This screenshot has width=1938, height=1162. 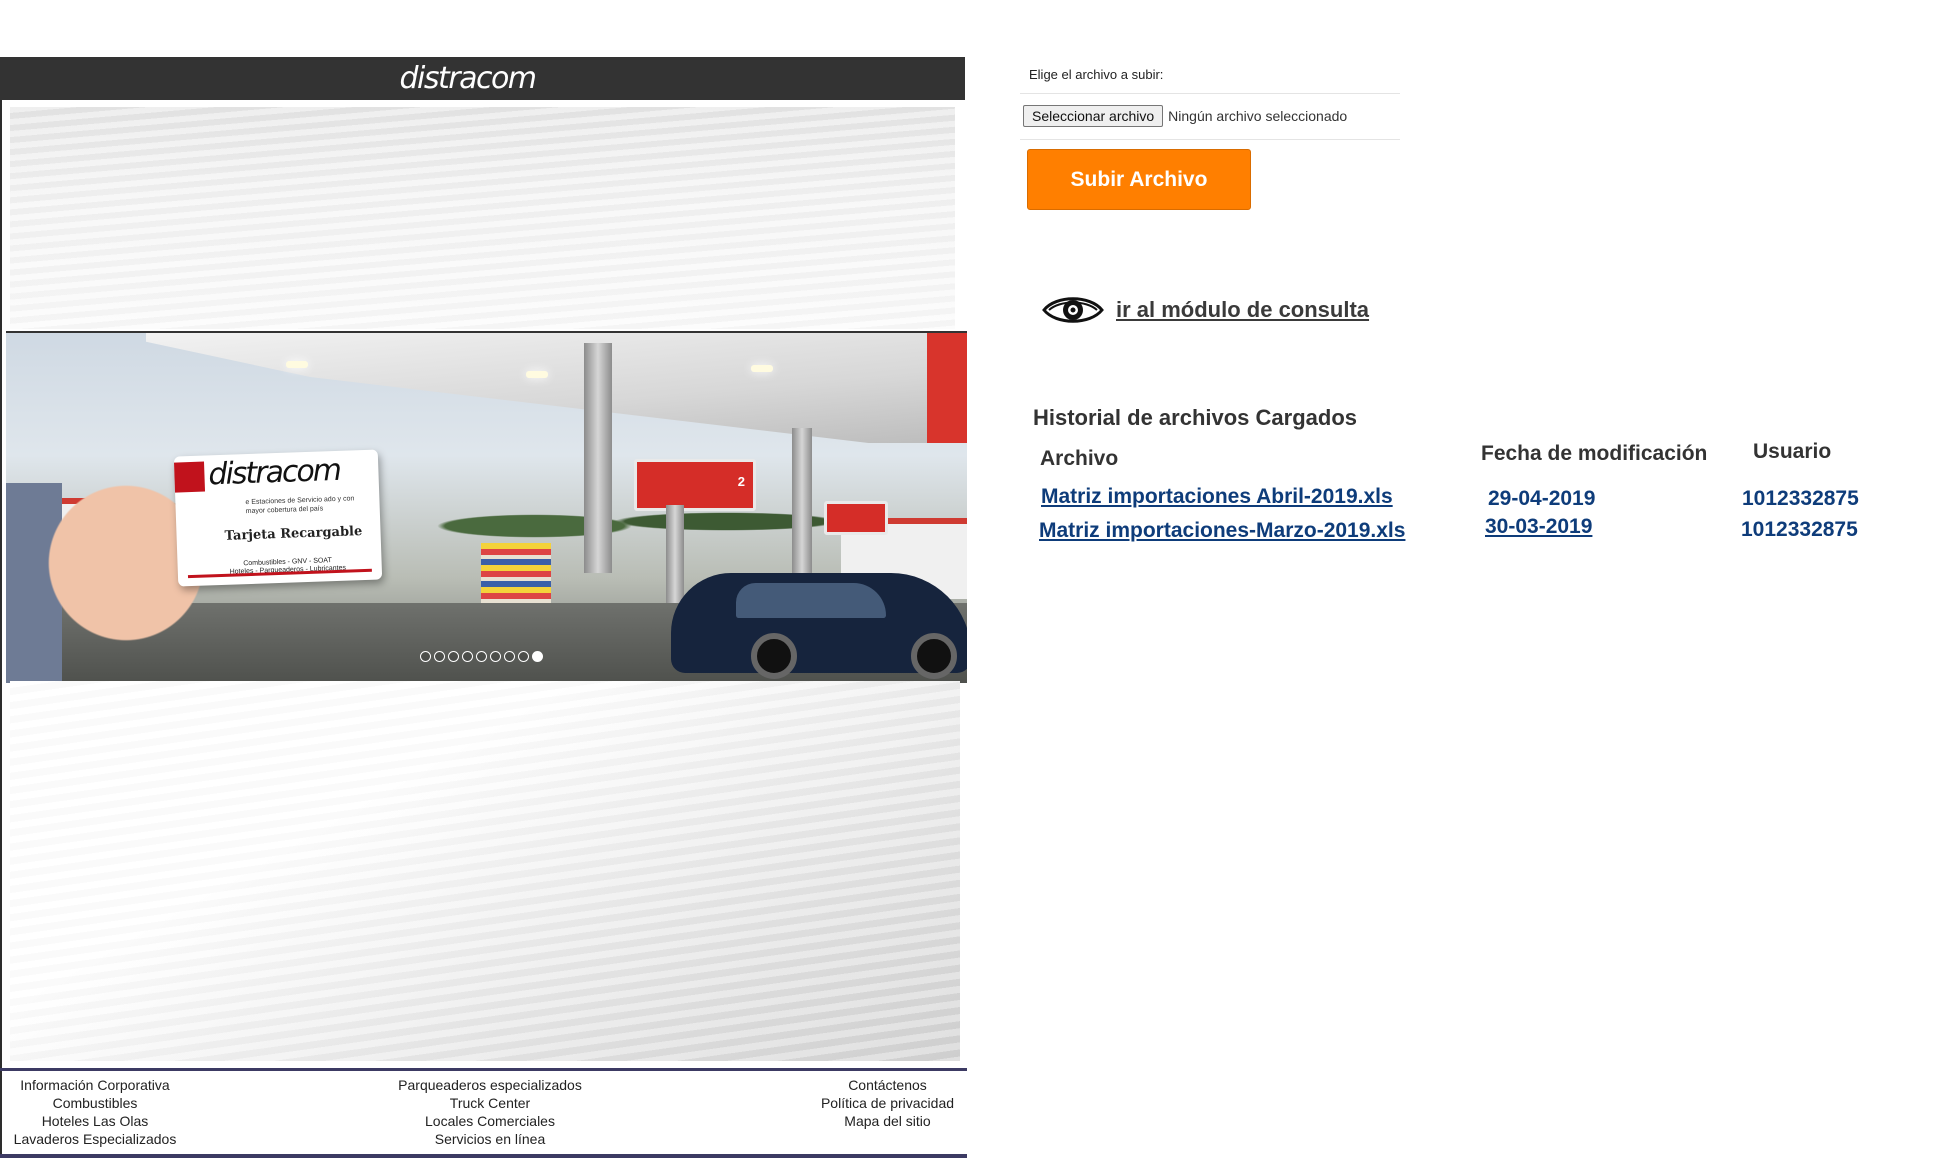 I want to click on site-header: distracom, so click(x=482, y=78).